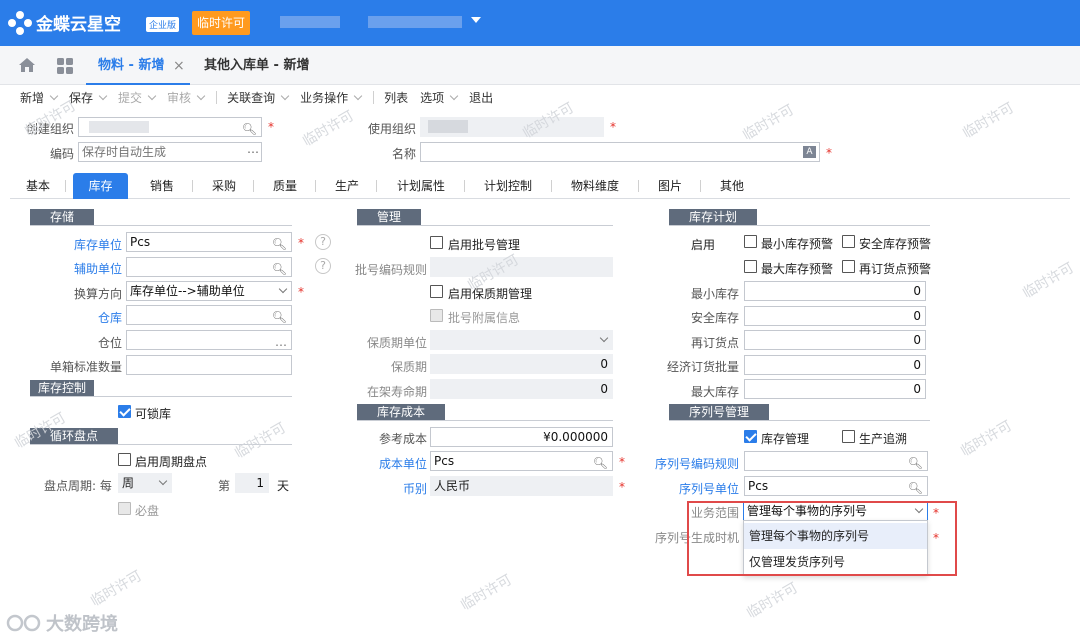 The width and height of the screenshot is (1080, 644). What do you see at coordinates (750, 436) in the screenshot?
I see `serial-stock-mgmt-checkbox` at bounding box center [750, 436].